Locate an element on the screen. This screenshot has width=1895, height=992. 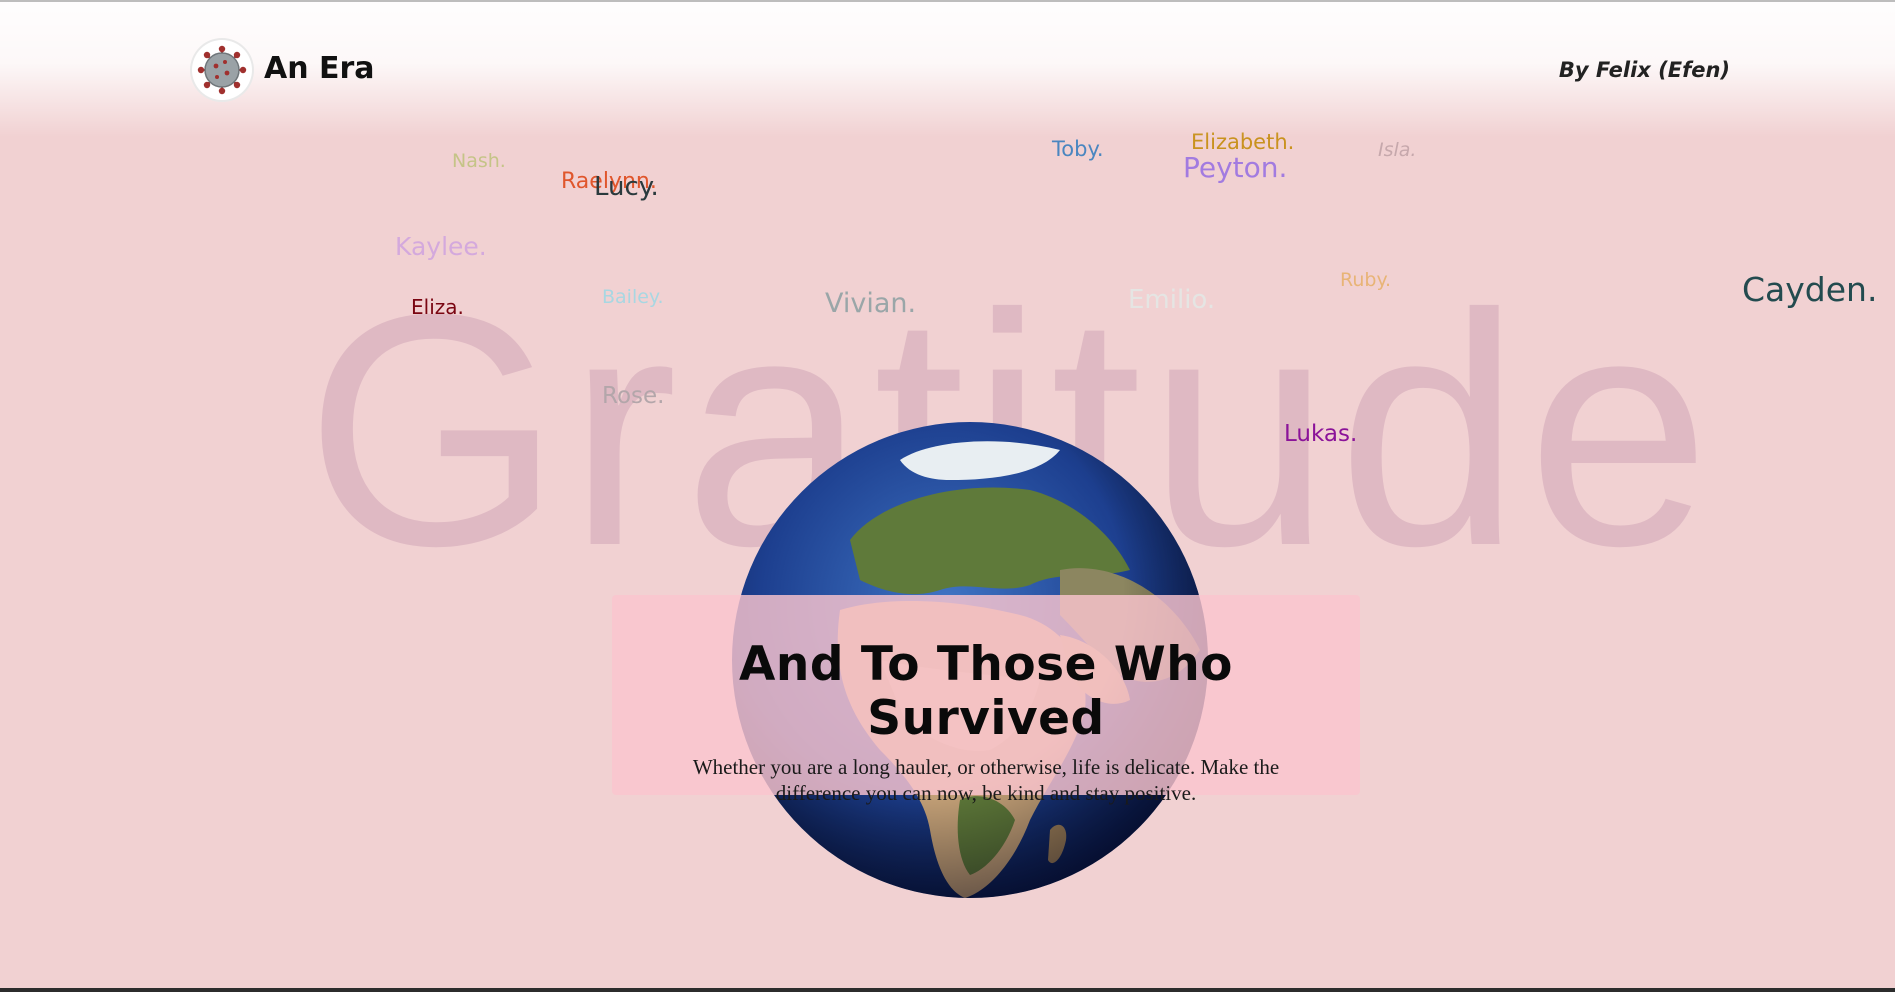
name-emilio: Emilio. is located at coordinates (1172, 300).